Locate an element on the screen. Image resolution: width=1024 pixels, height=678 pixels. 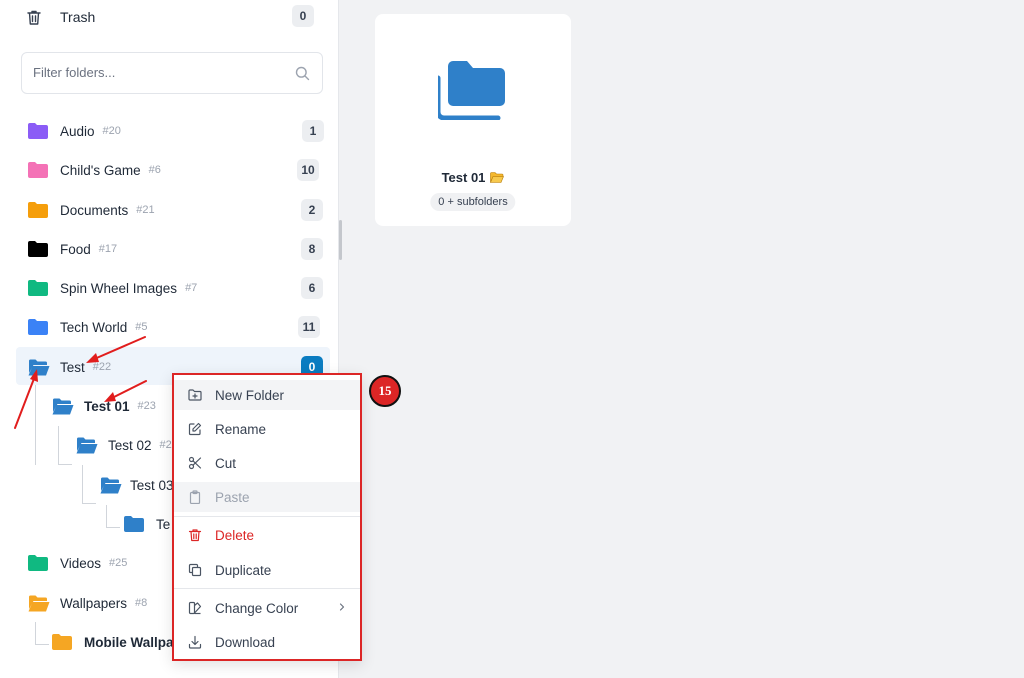
folder-item-test: Test #22 is located at coordinates (69, 367).